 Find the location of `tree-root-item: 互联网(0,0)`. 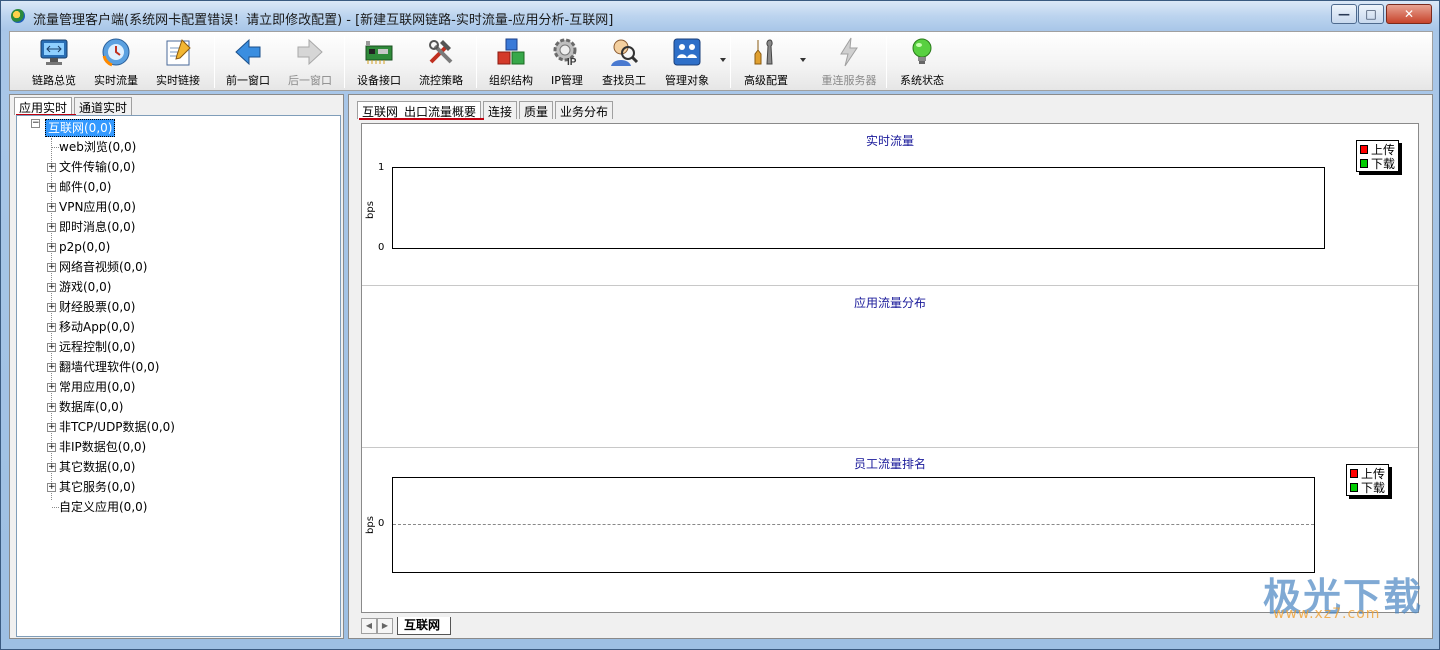

tree-root-item: 互联网(0,0) is located at coordinates (80, 128).